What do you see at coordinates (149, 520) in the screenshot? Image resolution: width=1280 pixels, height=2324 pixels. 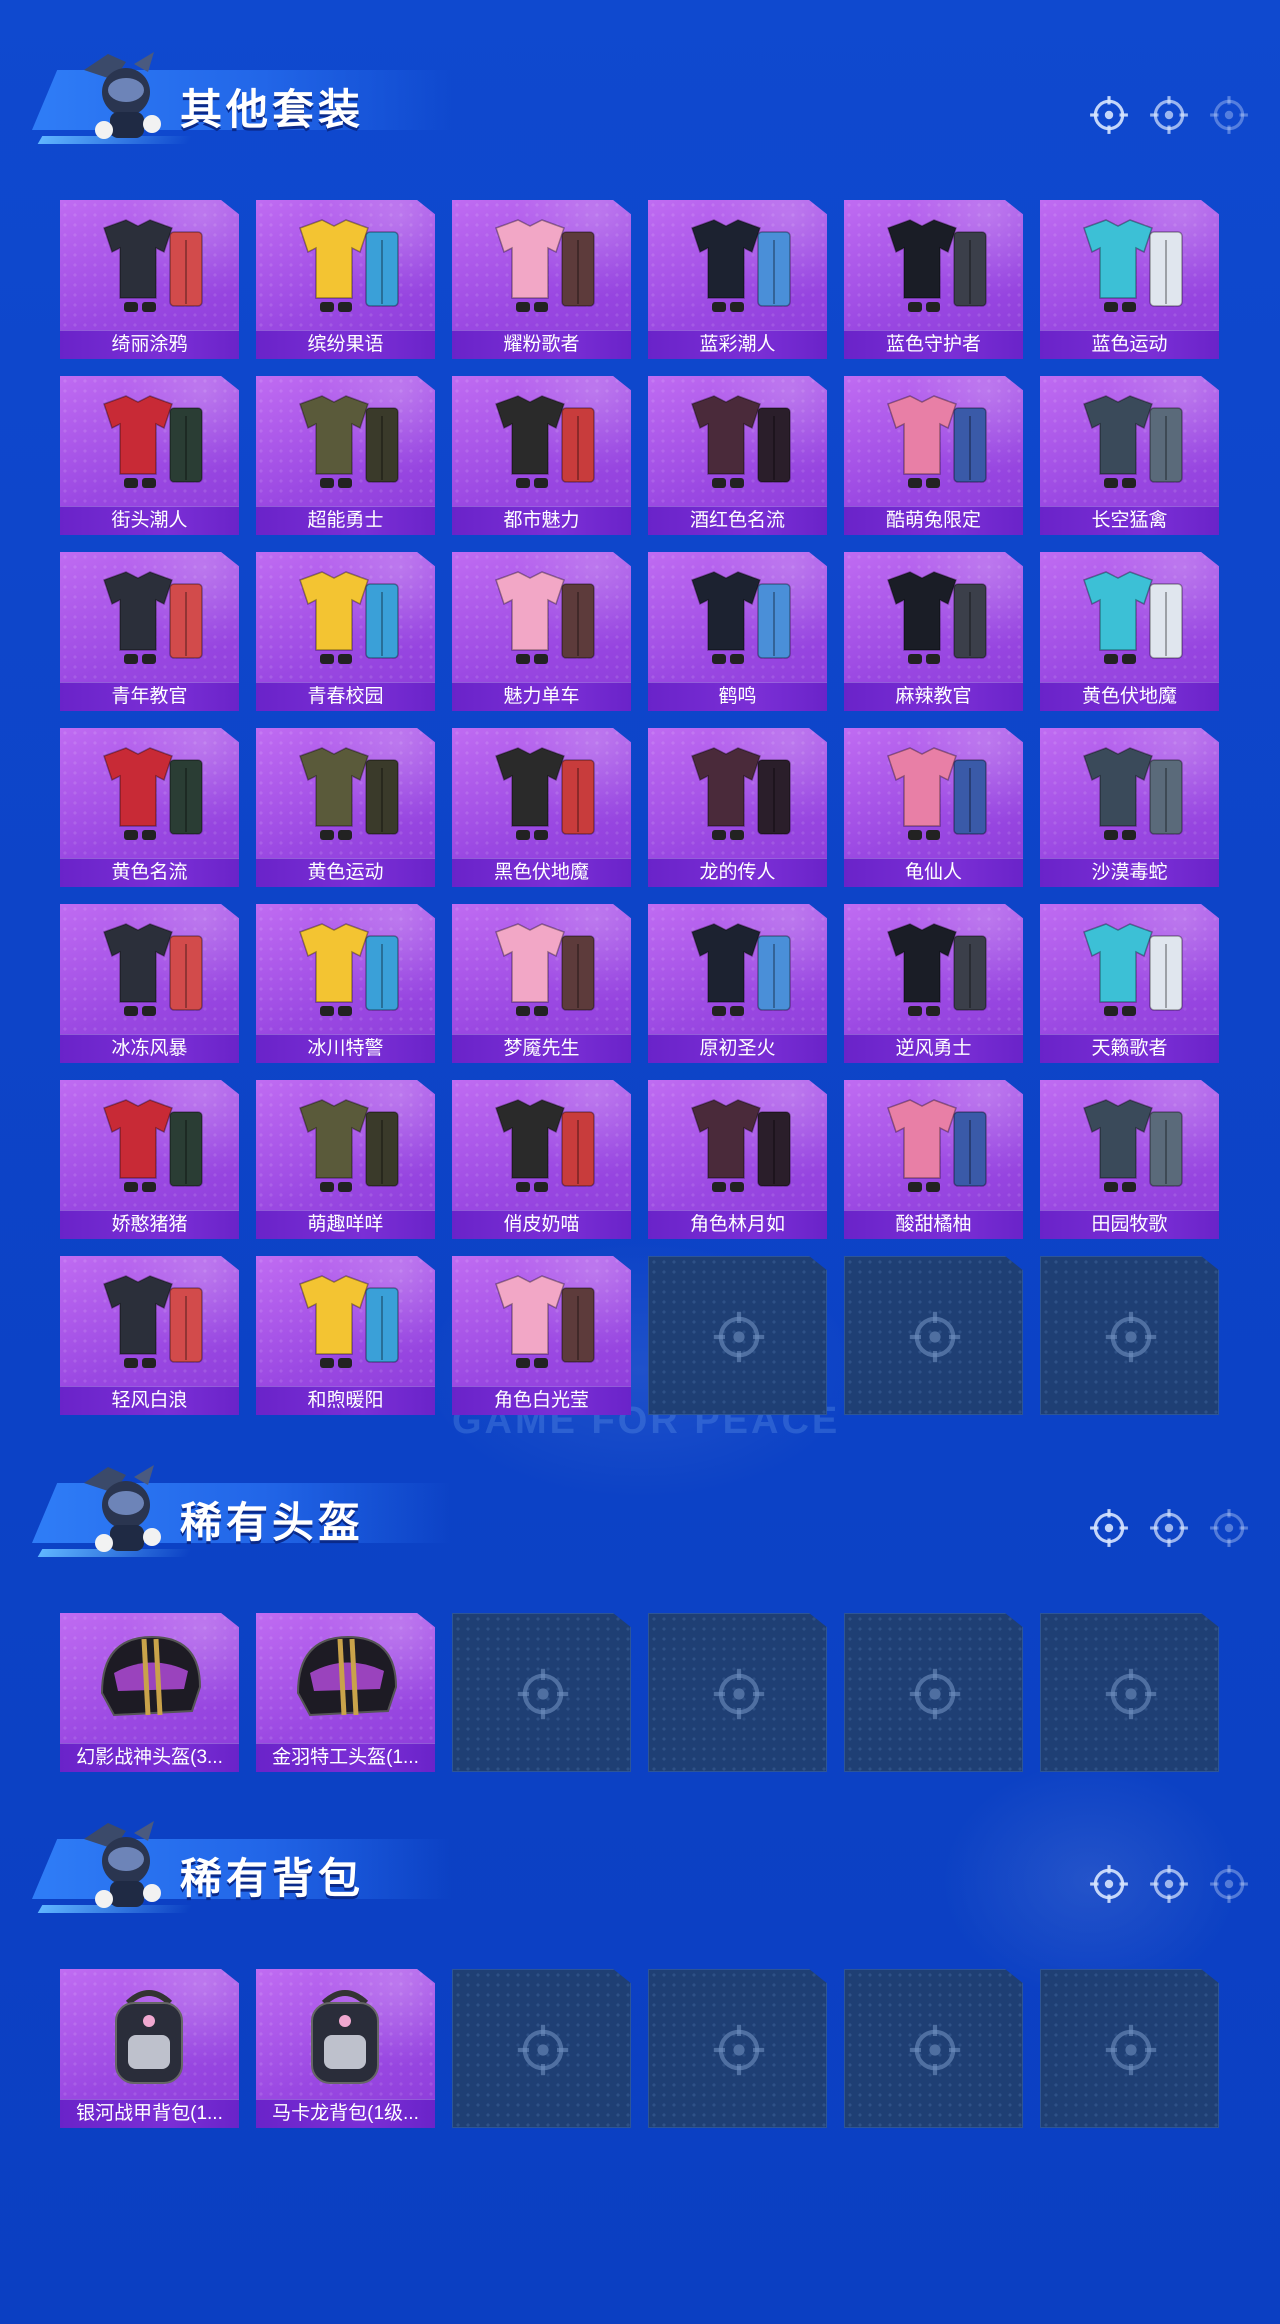 I see `item-name: 街头潮人` at bounding box center [149, 520].